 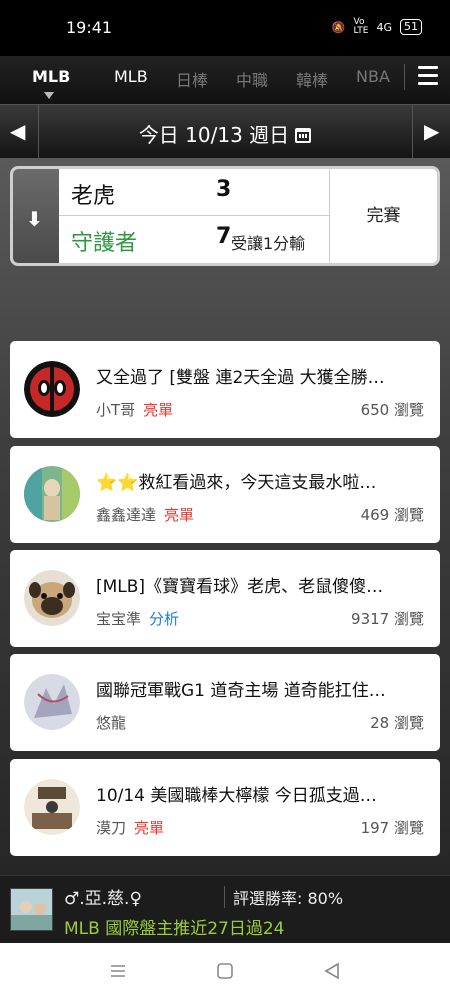 What do you see at coordinates (332, 971) in the screenshot?
I see `back-nav-icon` at bounding box center [332, 971].